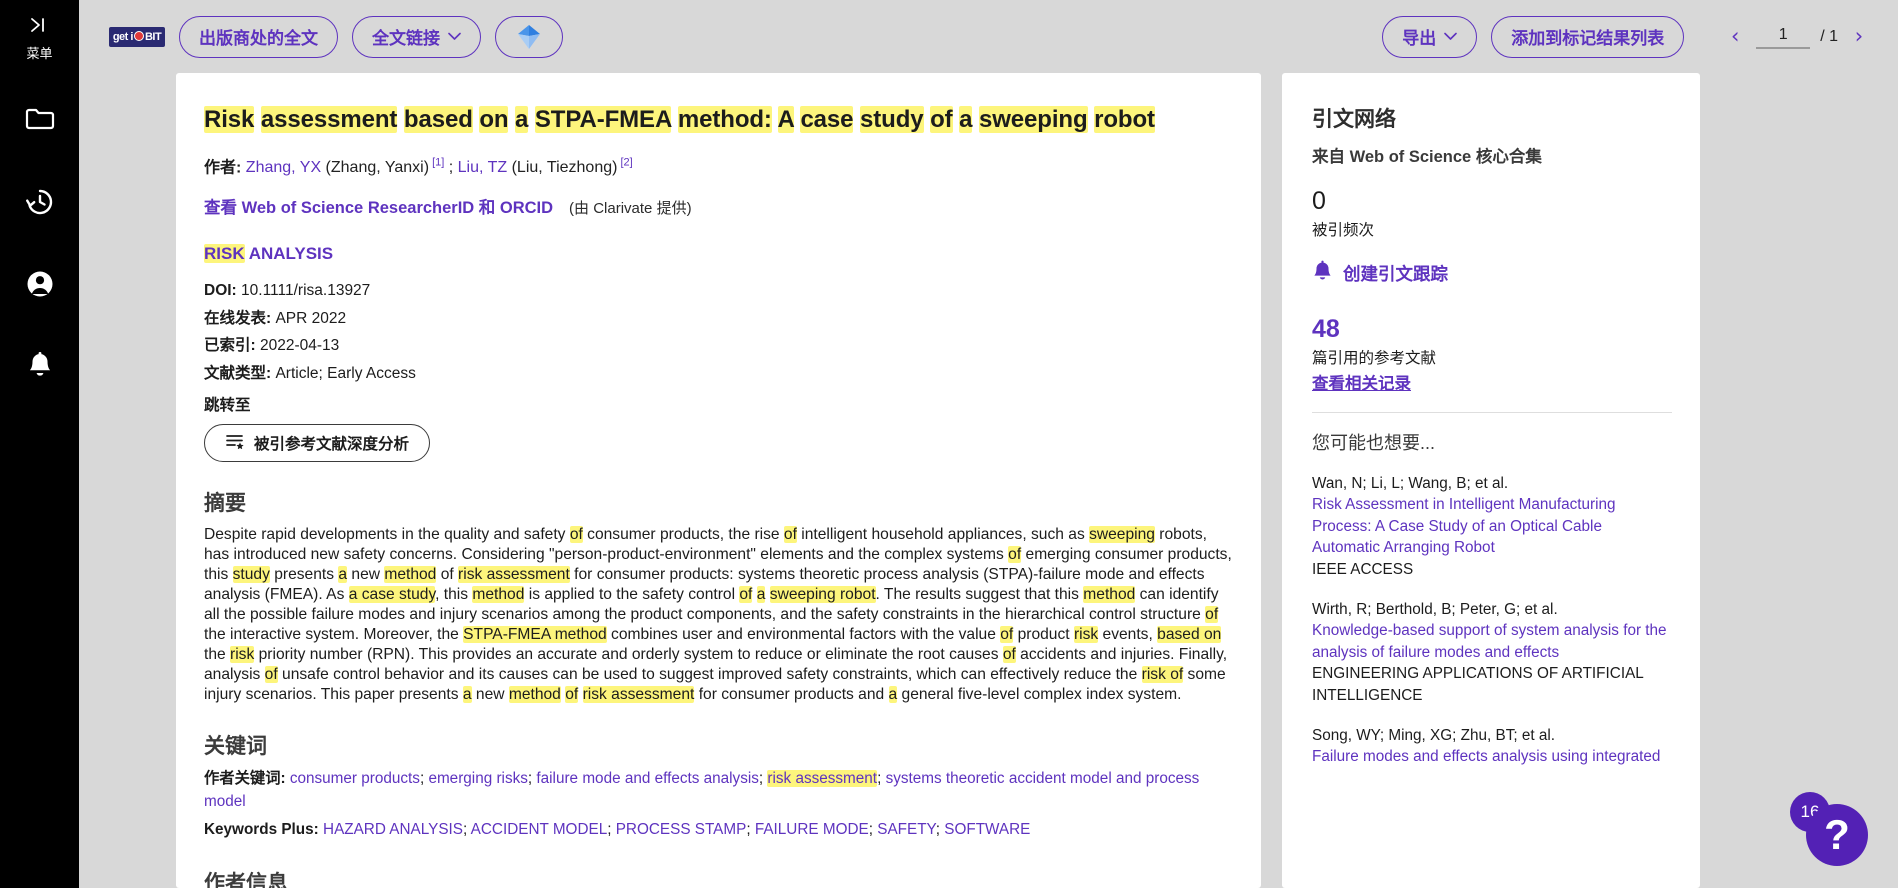 The image size is (1898, 888). Describe the element at coordinates (345, 373) in the screenshot. I see `metadata-value: Article; Early Access` at that location.